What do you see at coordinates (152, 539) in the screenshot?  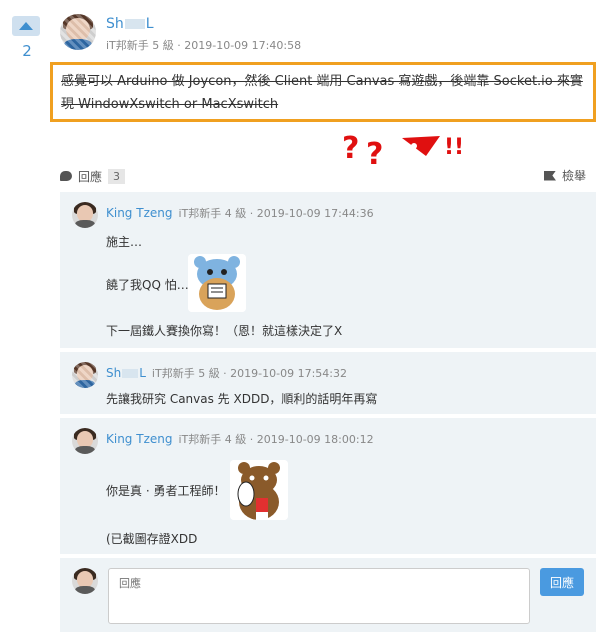 I see `comment-line: (已截圖存證XDD` at bounding box center [152, 539].